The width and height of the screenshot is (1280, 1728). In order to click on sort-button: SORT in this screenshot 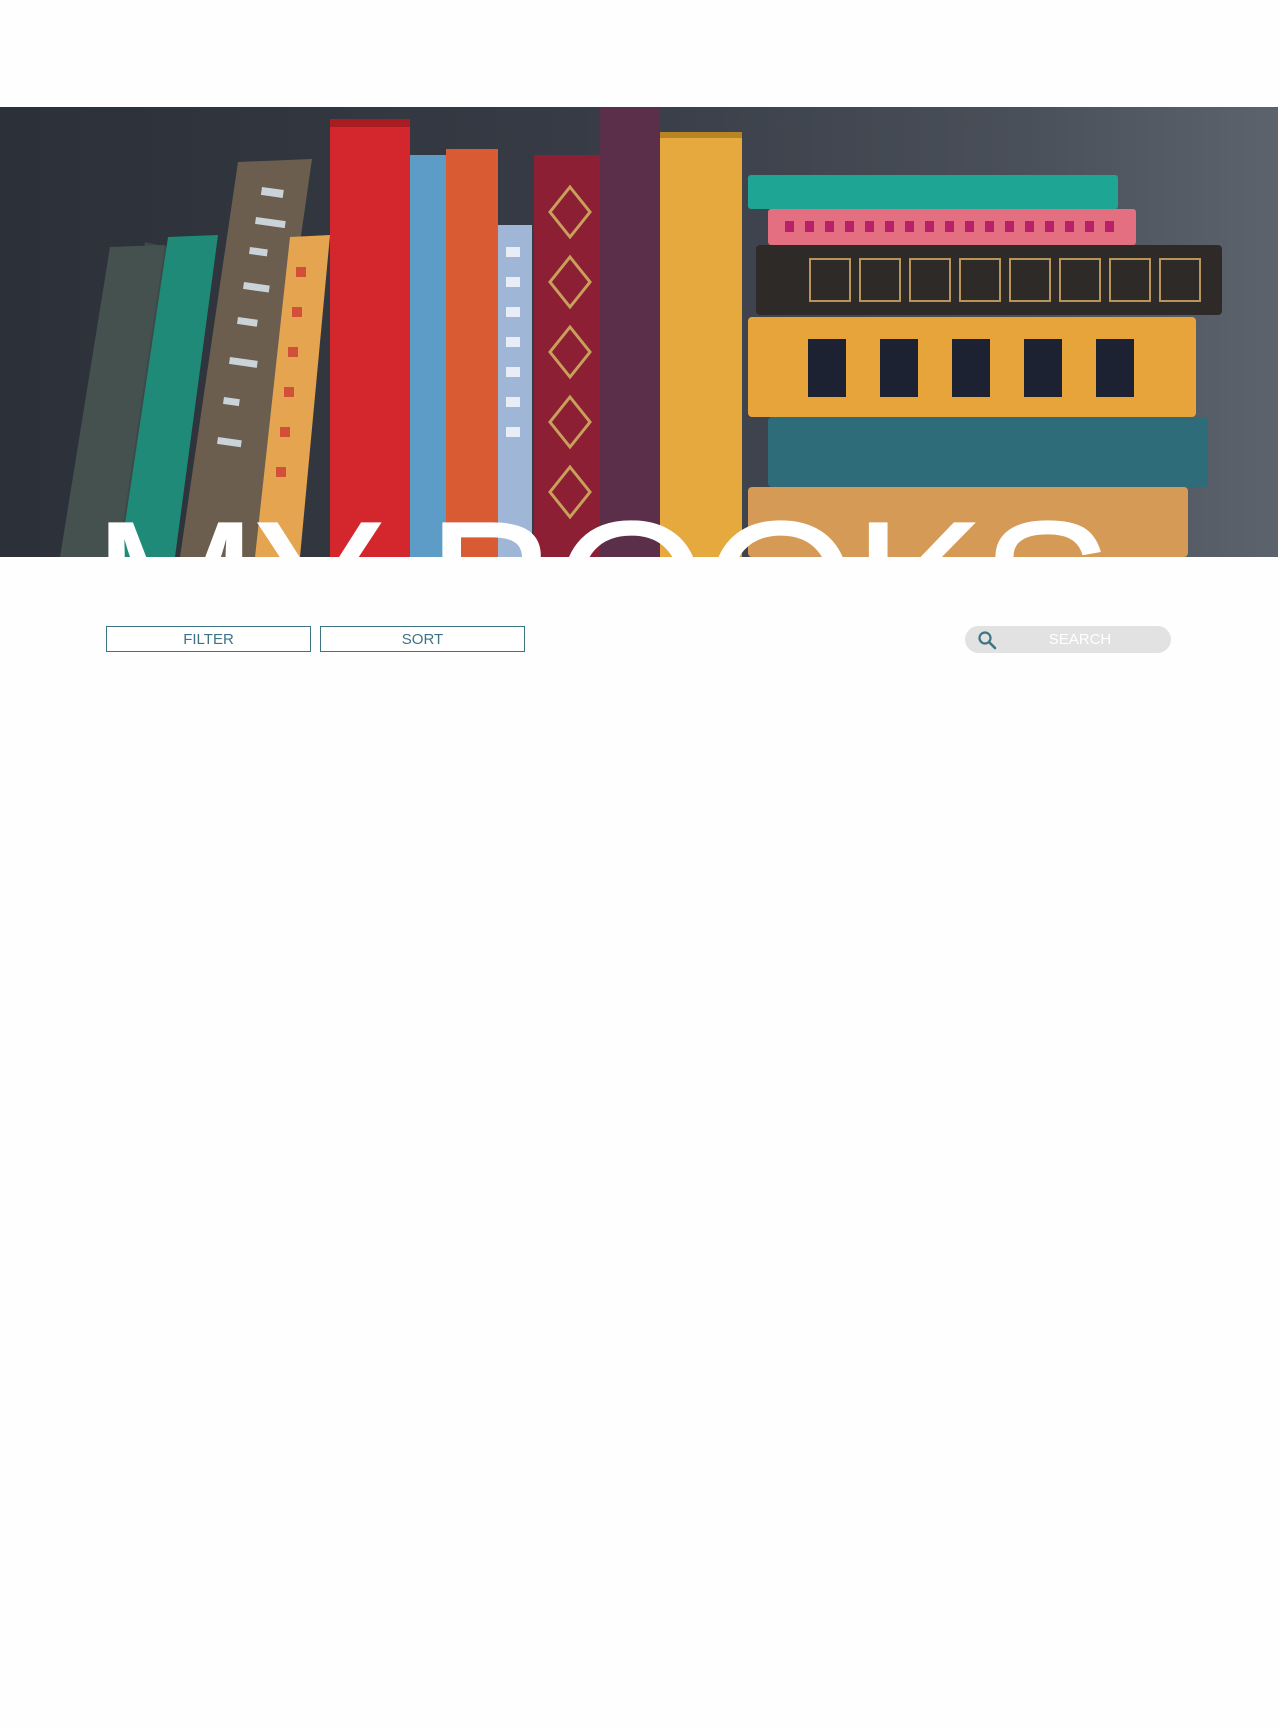, I will do `click(422, 639)`.